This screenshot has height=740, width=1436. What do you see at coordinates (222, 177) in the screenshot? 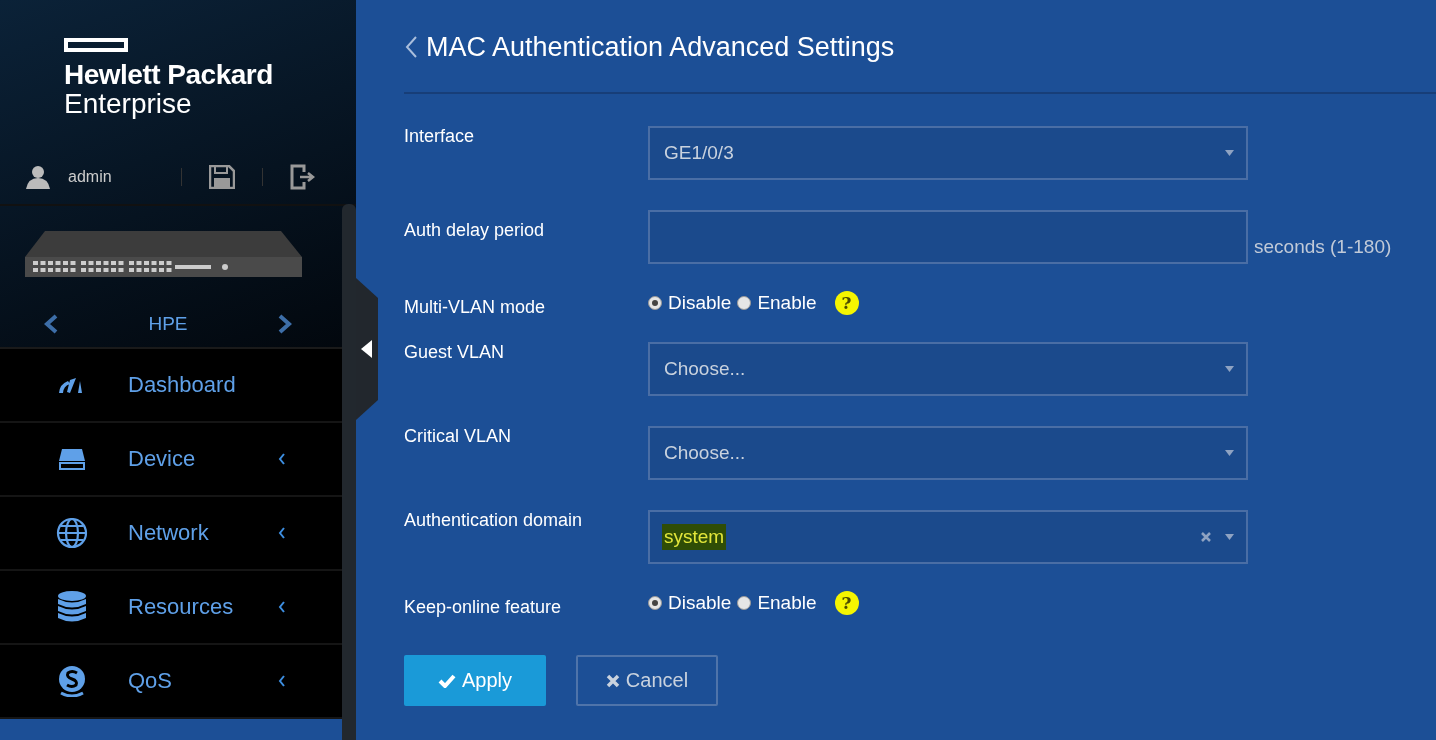
I see `save-icon` at bounding box center [222, 177].